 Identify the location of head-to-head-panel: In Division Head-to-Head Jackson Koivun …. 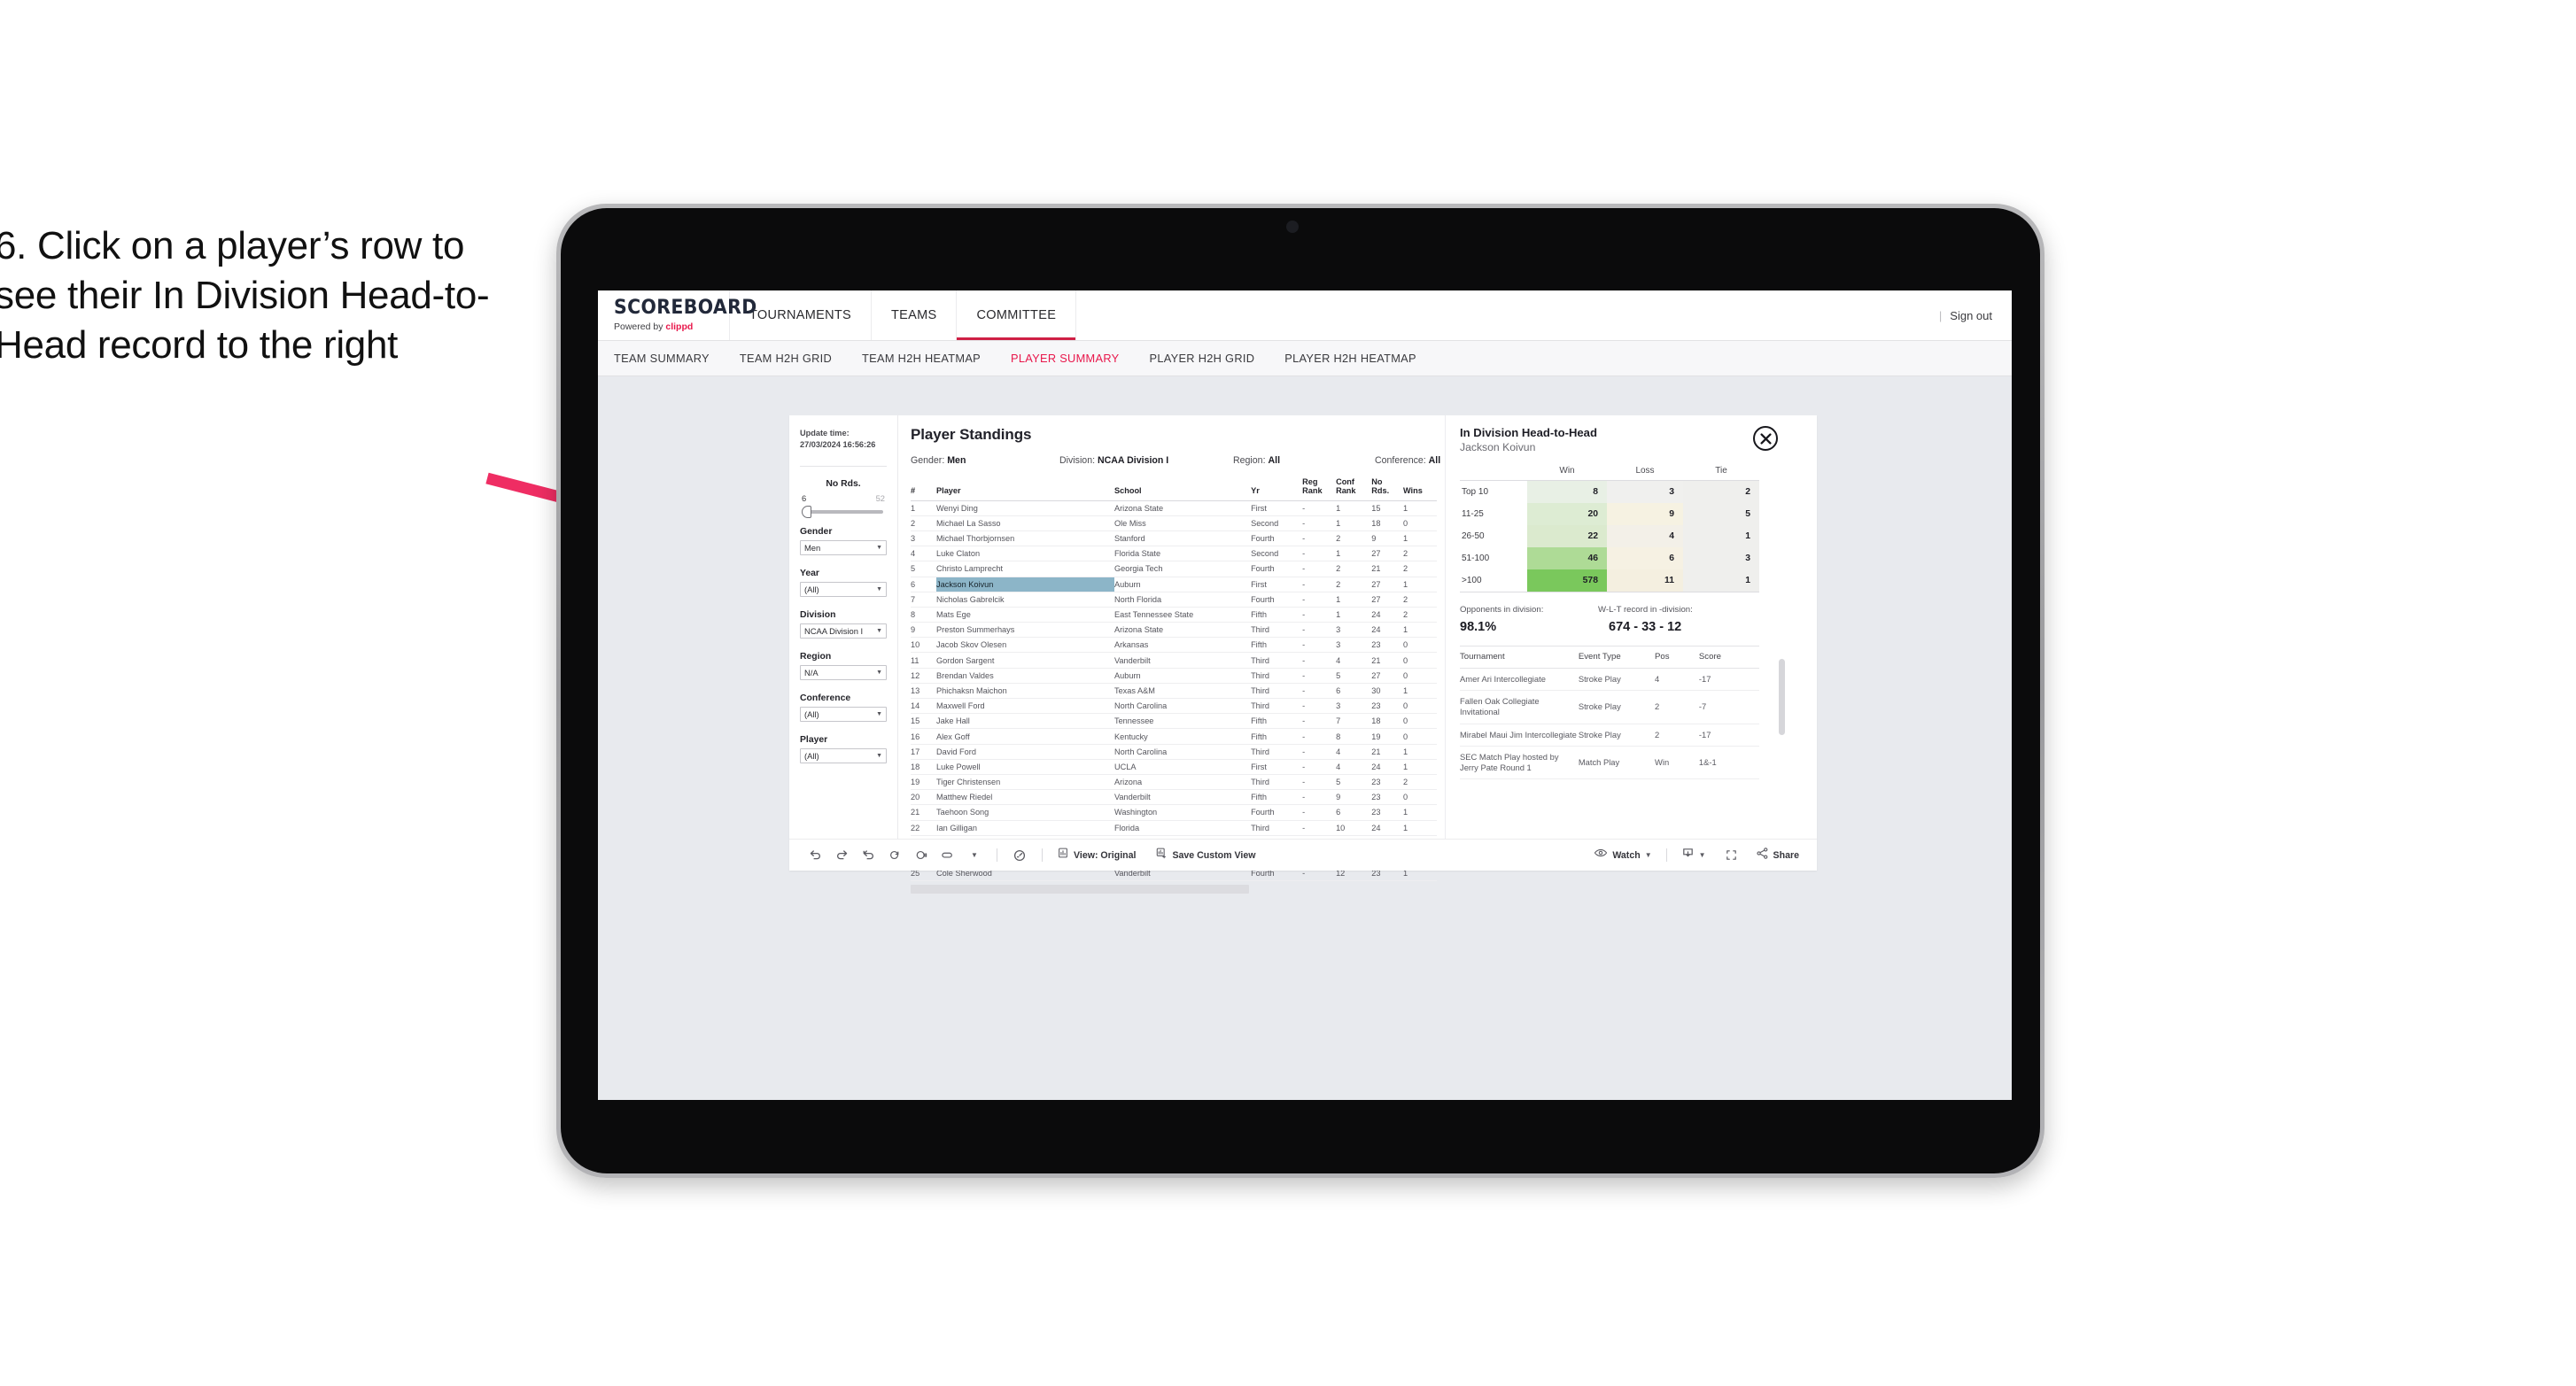
(1618, 627).